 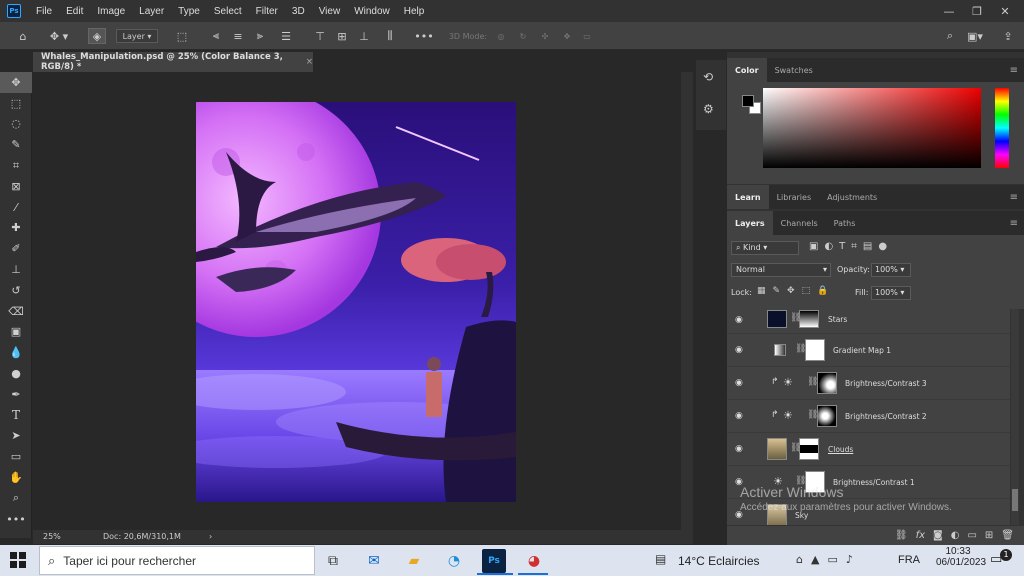 What do you see at coordinates (955, 535) in the screenshot?
I see `new-adjustment-layer-icon: ◐` at bounding box center [955, 535].